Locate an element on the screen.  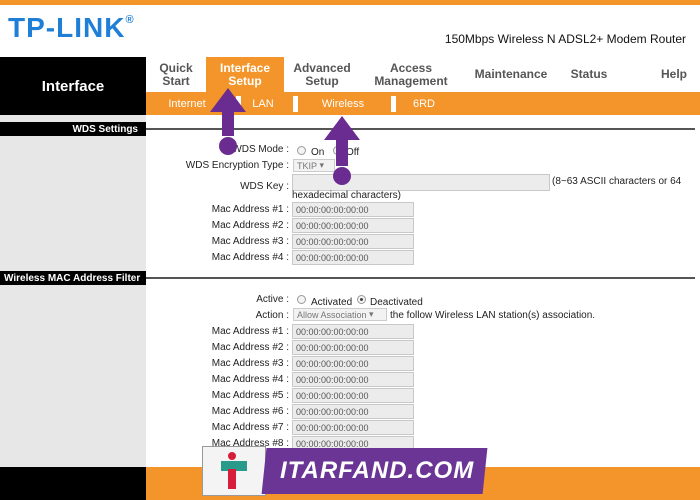
mac-filter-deactivated-radio is located at coordinates (361, 299).